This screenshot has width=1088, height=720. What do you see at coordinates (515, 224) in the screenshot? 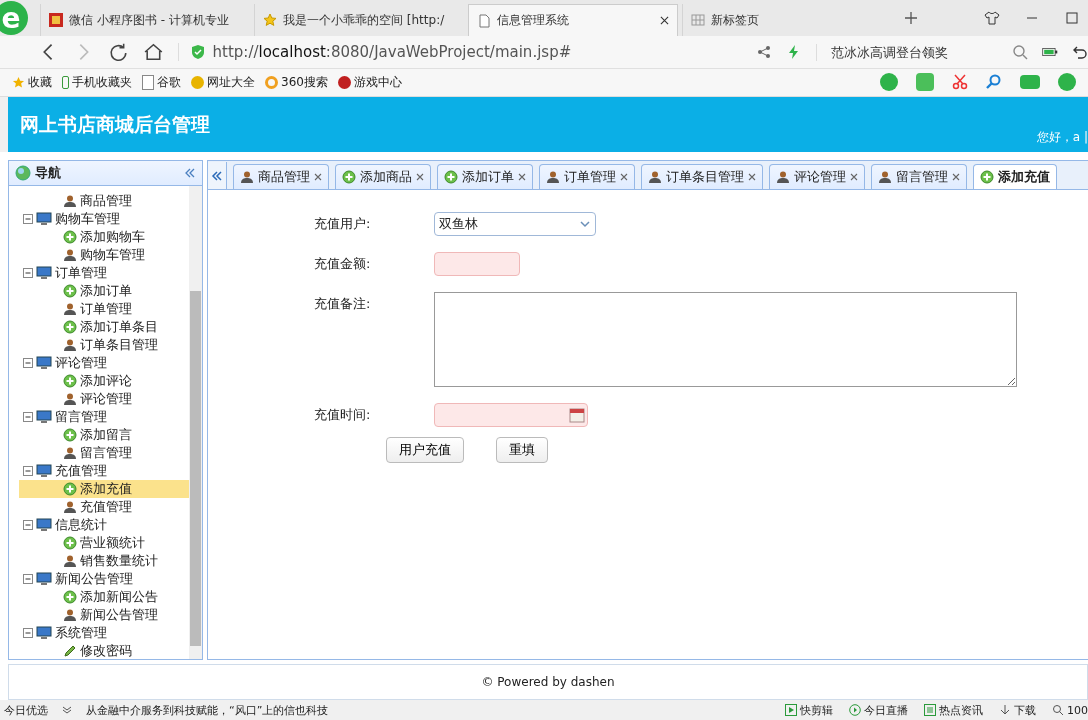
I see `user-select: 双鱼林` at bounding box center [515, 224].